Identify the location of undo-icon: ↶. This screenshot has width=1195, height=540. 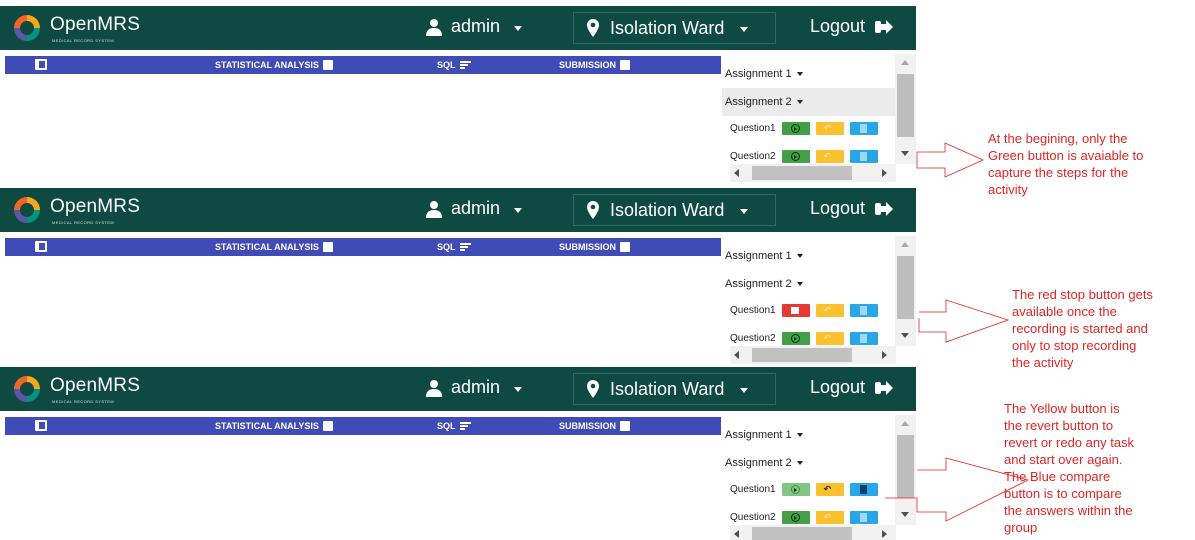
(827, 517).